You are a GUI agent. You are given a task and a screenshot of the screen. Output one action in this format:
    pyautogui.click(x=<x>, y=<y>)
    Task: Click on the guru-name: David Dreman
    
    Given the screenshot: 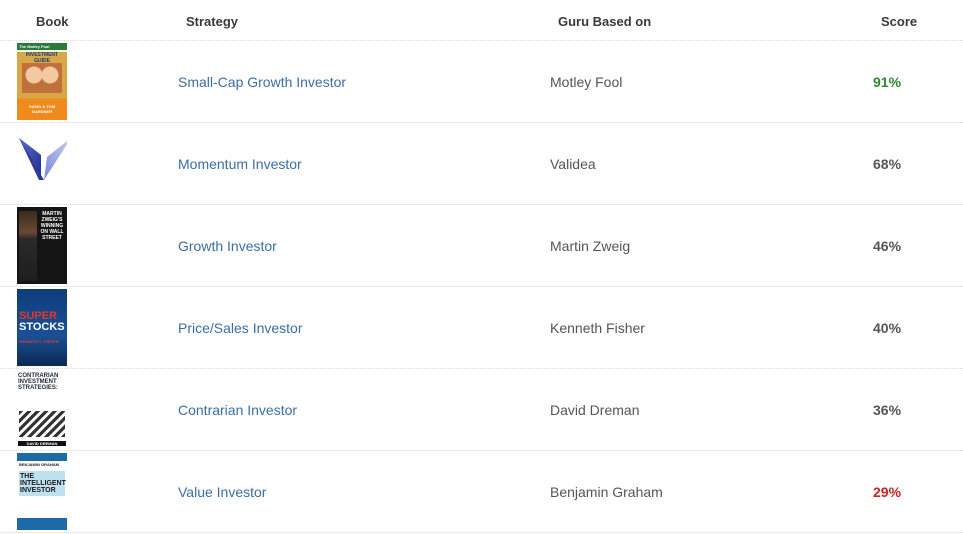 What is the action you would take?
    pyautogui.click(x=595, y=410)
    